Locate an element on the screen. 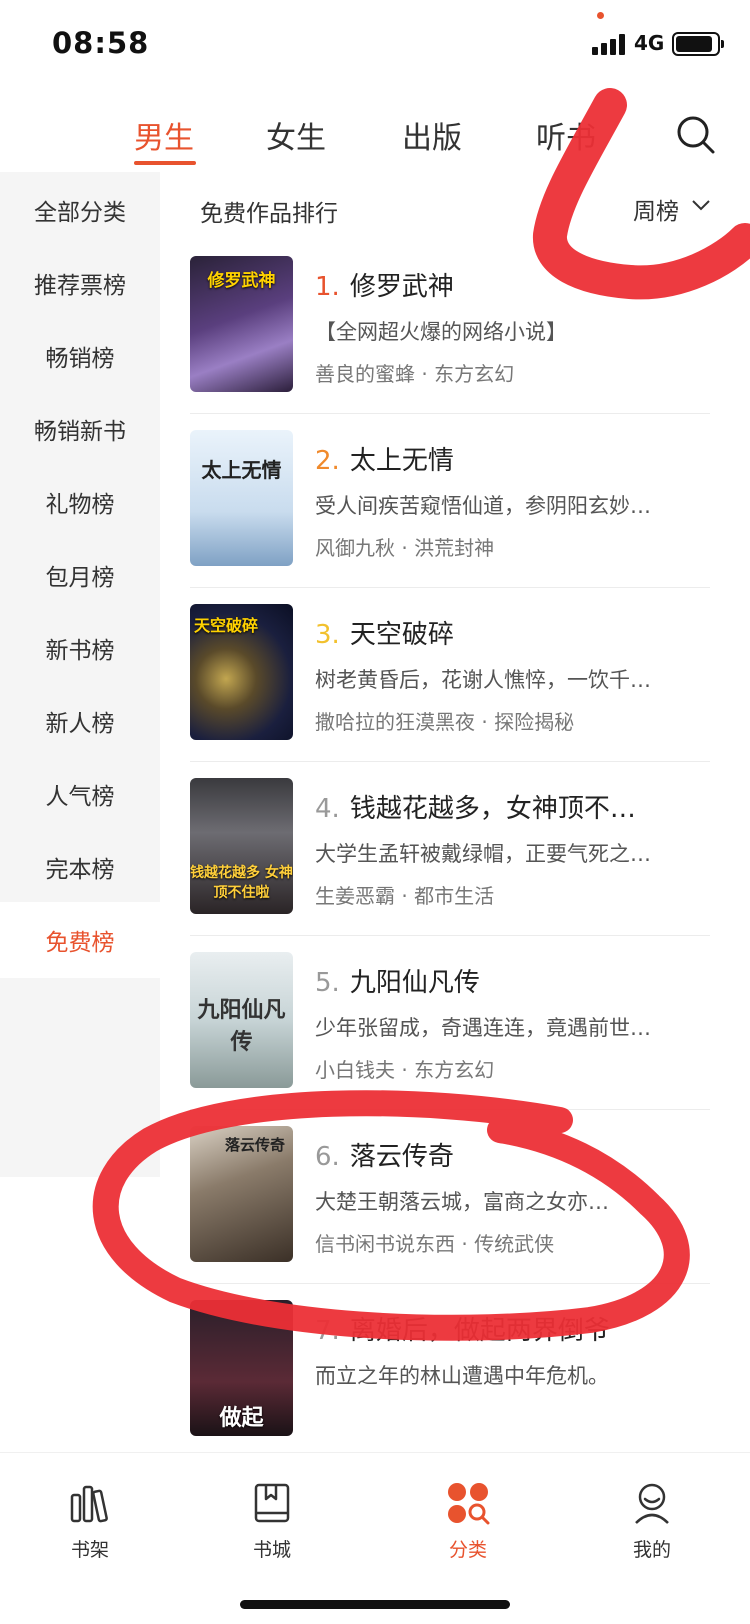 Image resolution: width=750 pixels, height=1624 pixels. book-title: 天空破碎 is located at coordinates (401, 635).